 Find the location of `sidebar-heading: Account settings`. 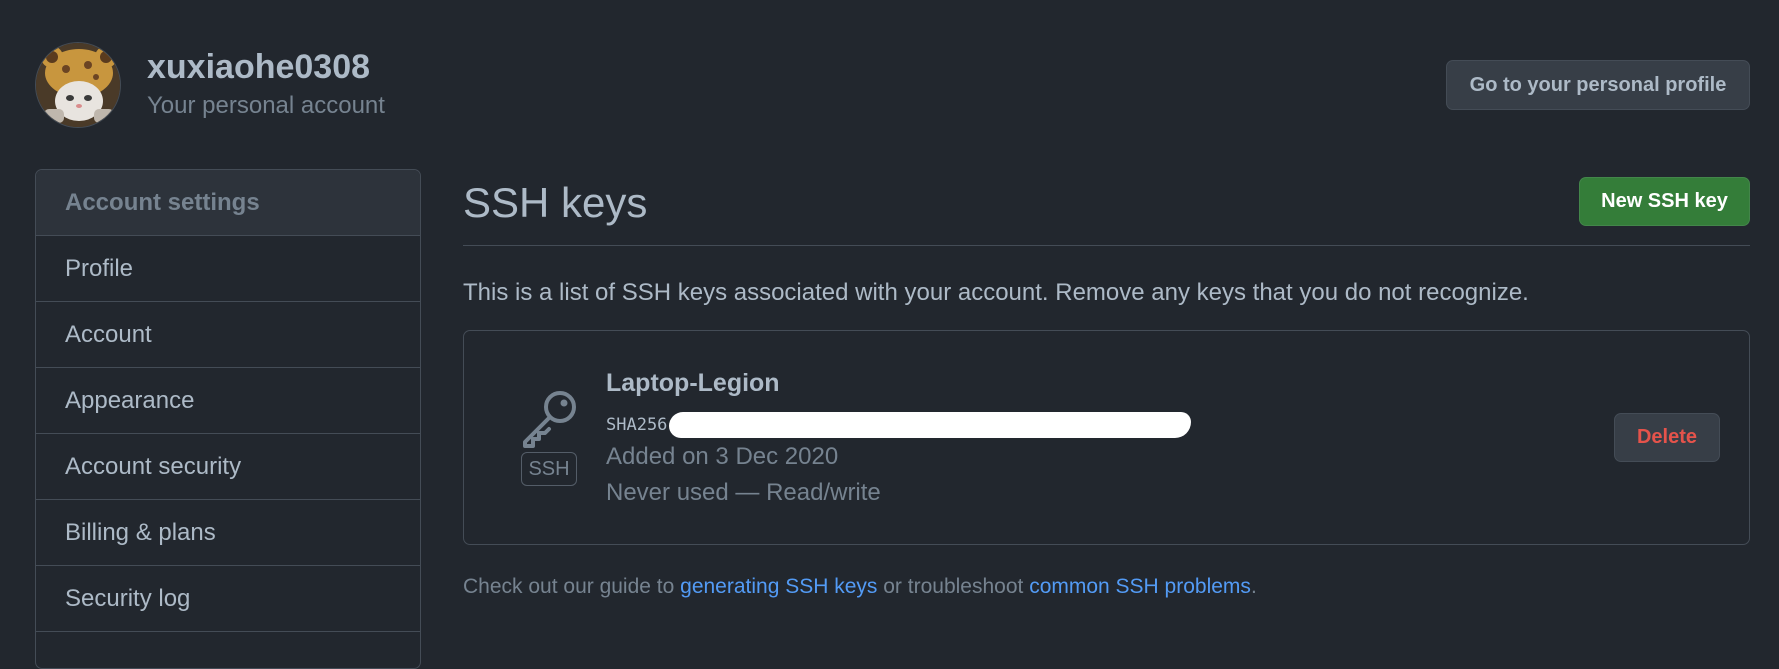

sidebar-heading: Account settings is located at coordinates (228, 203).